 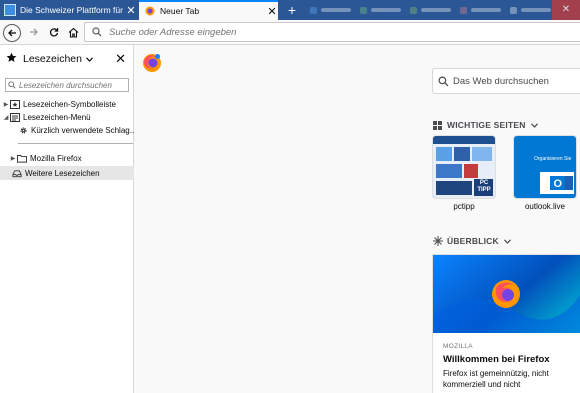 I want to click on tree-label: Lesezeichen-Symbolleiste, so click(x=69, y=104).